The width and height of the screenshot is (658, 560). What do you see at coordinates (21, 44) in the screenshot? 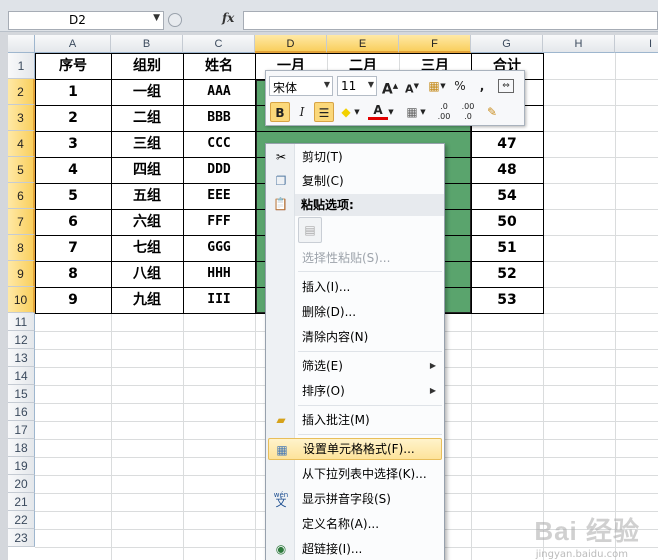
I see `select-all-corner` at bounding box center [21, 44].